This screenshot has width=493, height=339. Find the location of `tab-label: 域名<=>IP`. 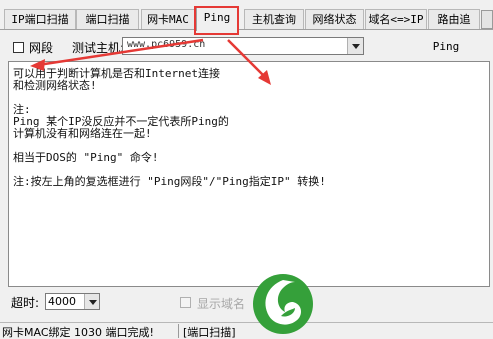

tab-label: 域名<=>IP is located at coordinates (396, 19).